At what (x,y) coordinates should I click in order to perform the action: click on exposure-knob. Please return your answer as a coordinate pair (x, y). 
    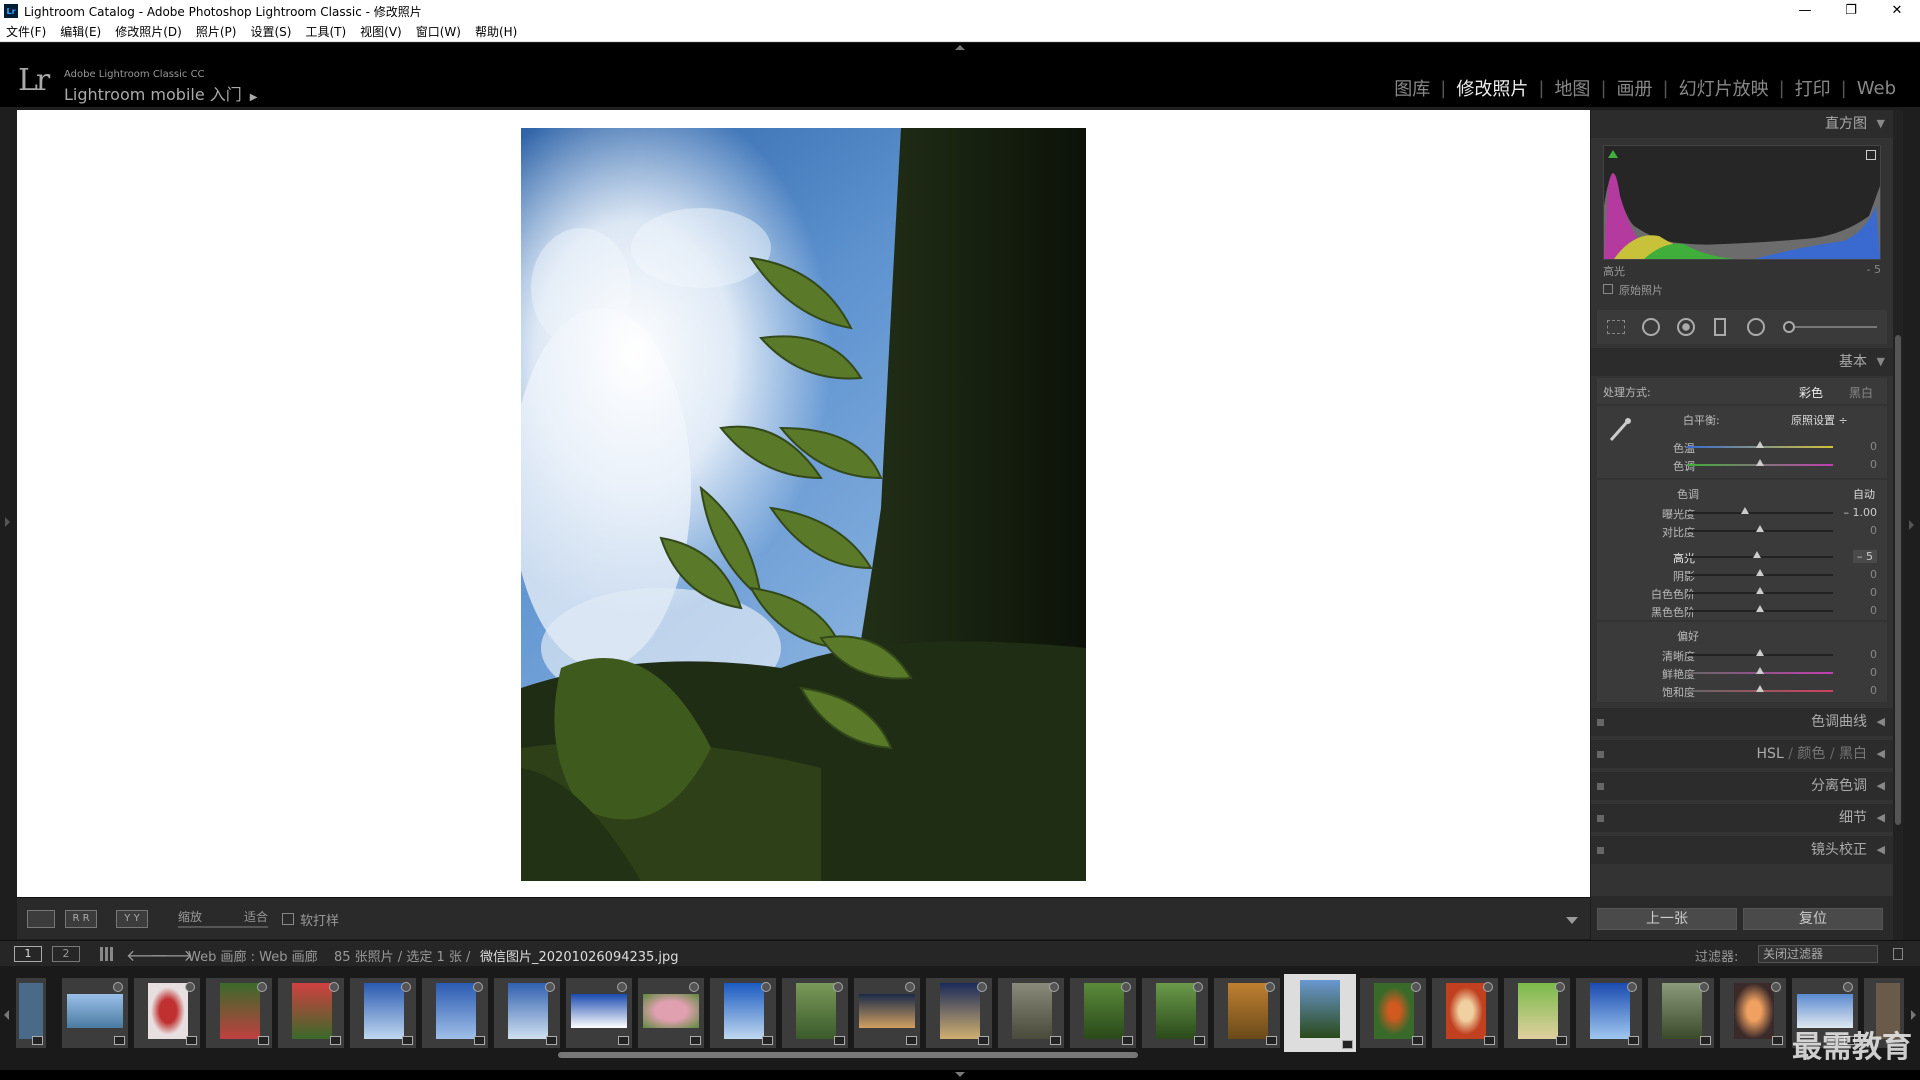
    Looking at the image, I should click on (1745, 510).